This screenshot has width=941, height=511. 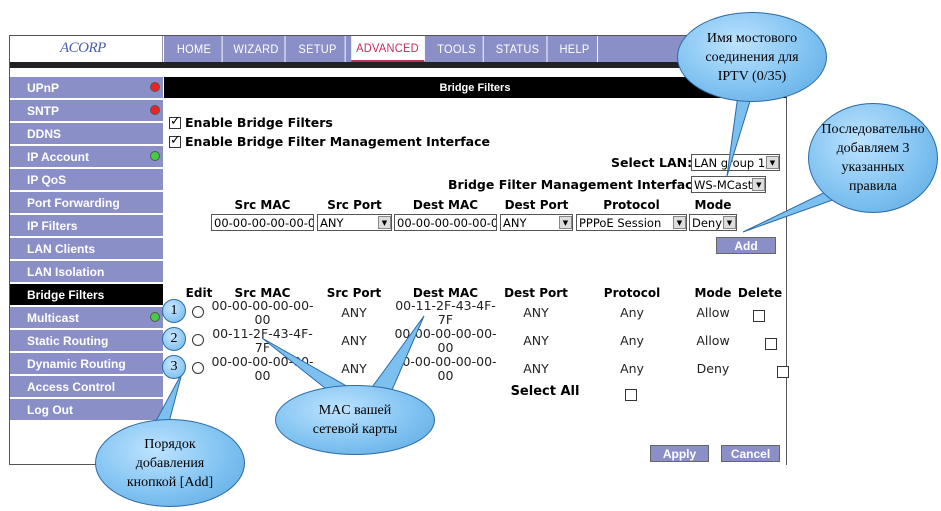 I want to click on callout-mac: MAC вашей сетевой карты, so click(x=355, y=420).